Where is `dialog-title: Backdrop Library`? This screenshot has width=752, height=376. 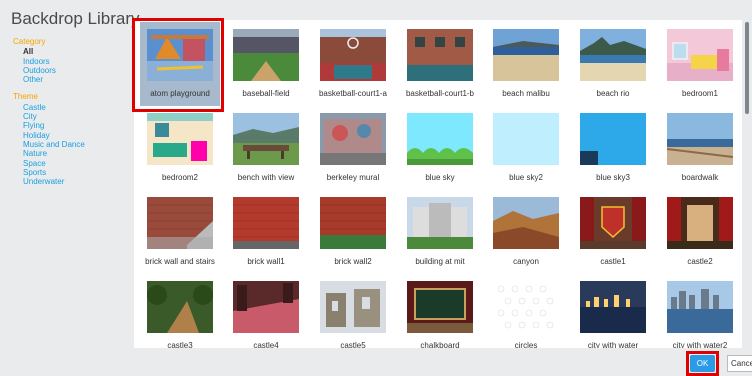 dialog-title: Backdrop Library is located at coordinates (75, 18).